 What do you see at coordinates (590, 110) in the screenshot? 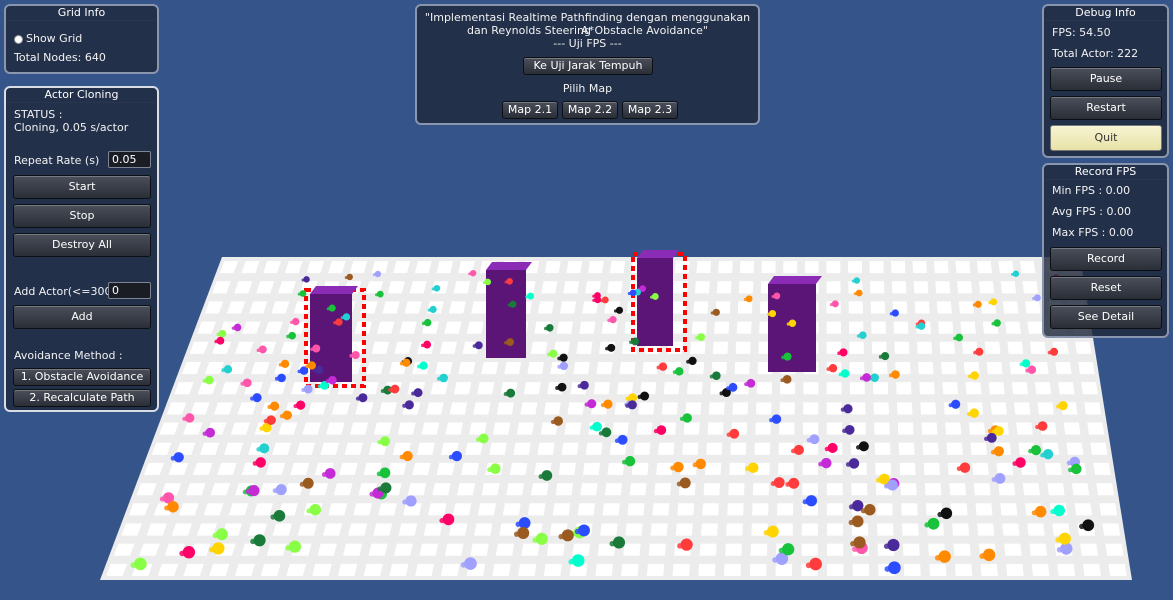
I see `map-2-2-button: Map 2.2` at bounding box center [590, 110].